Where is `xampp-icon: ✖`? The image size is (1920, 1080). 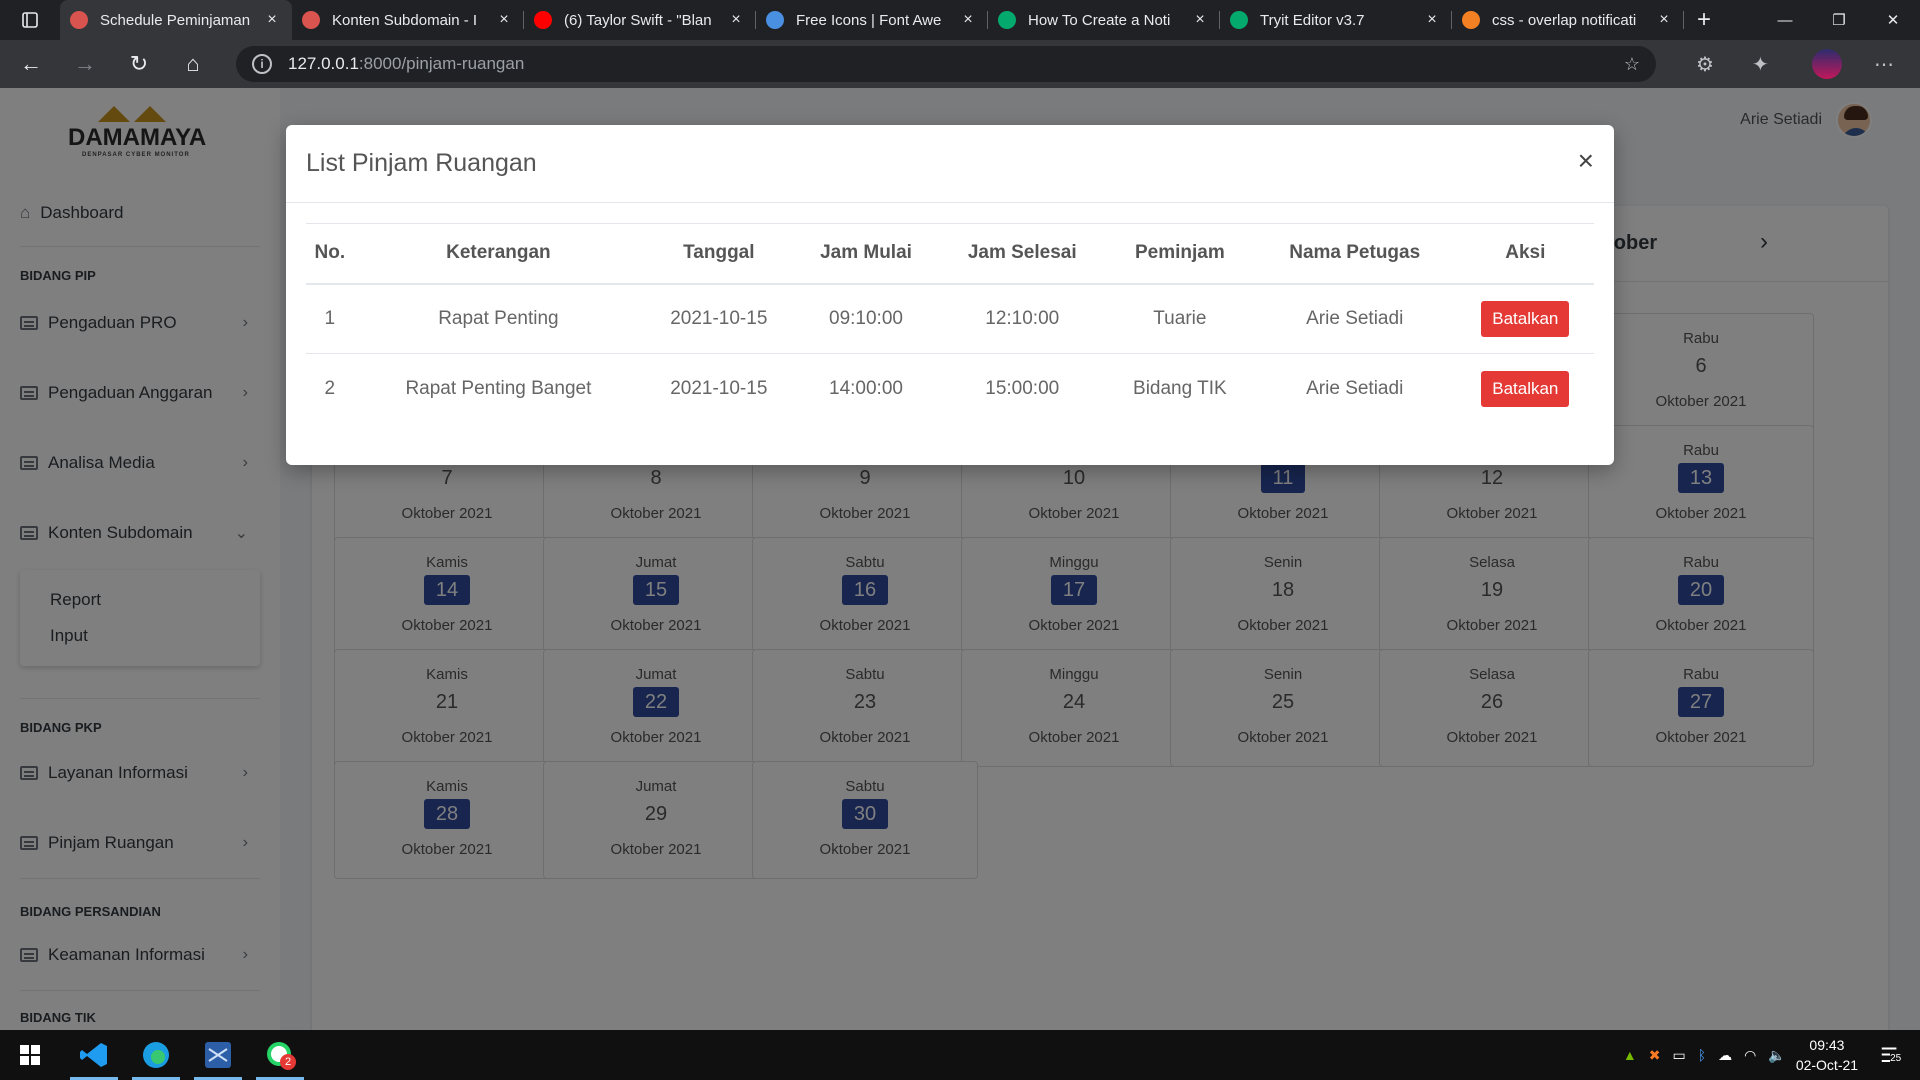 xampp-icon: ✖ is located at coordinates (1655, 1055).